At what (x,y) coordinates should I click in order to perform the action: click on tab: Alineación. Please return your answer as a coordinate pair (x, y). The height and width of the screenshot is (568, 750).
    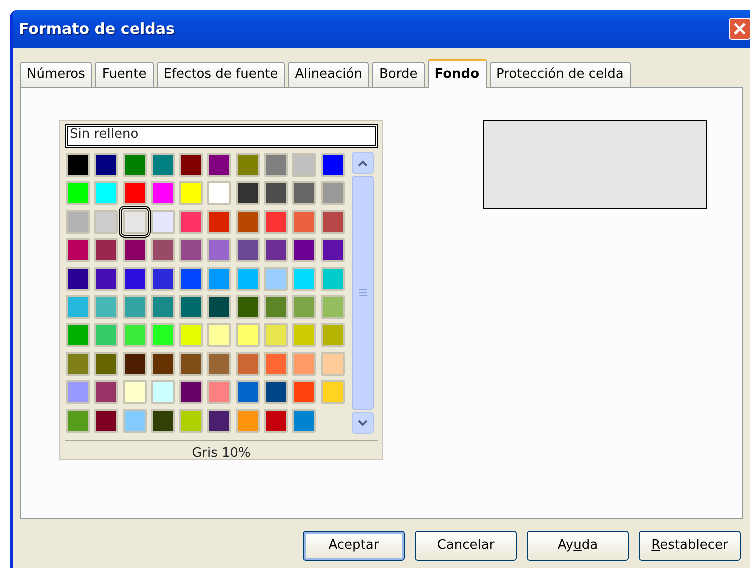
    Looking at the image, I should click on (329, 74).